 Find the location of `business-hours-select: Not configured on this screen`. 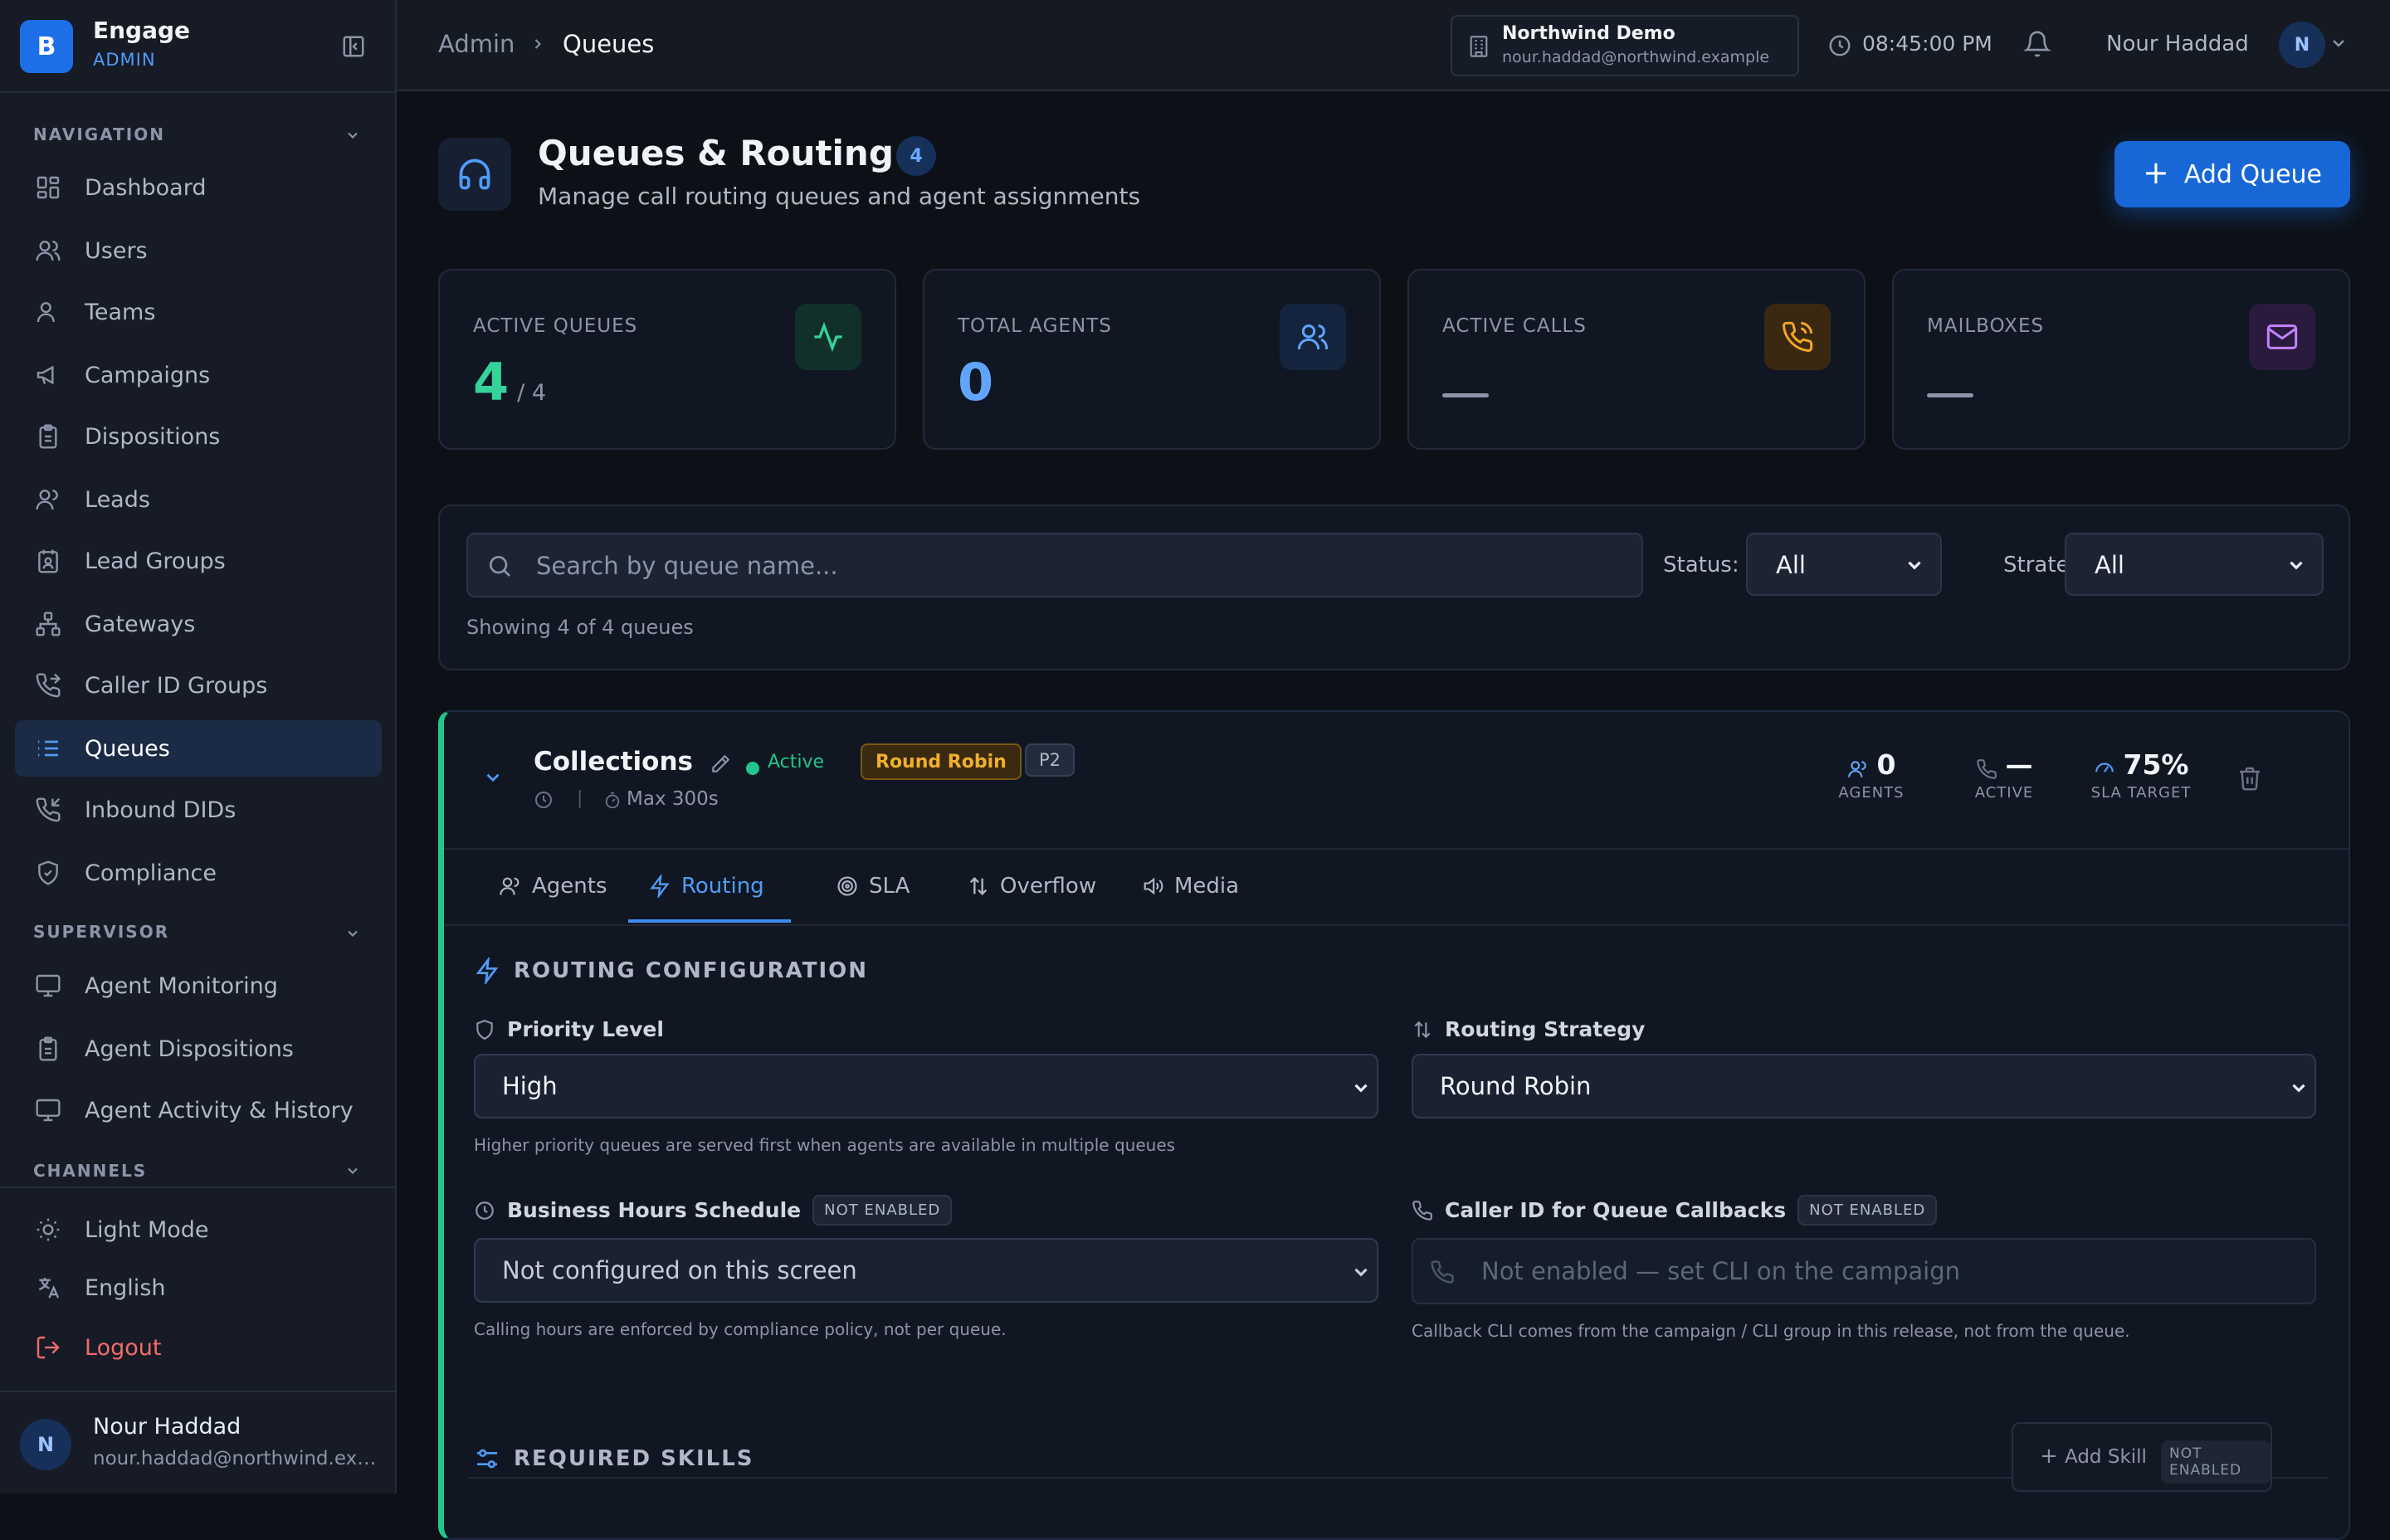

business-hours-select: Not configured on this screen is located at coordinates (926, 1270).